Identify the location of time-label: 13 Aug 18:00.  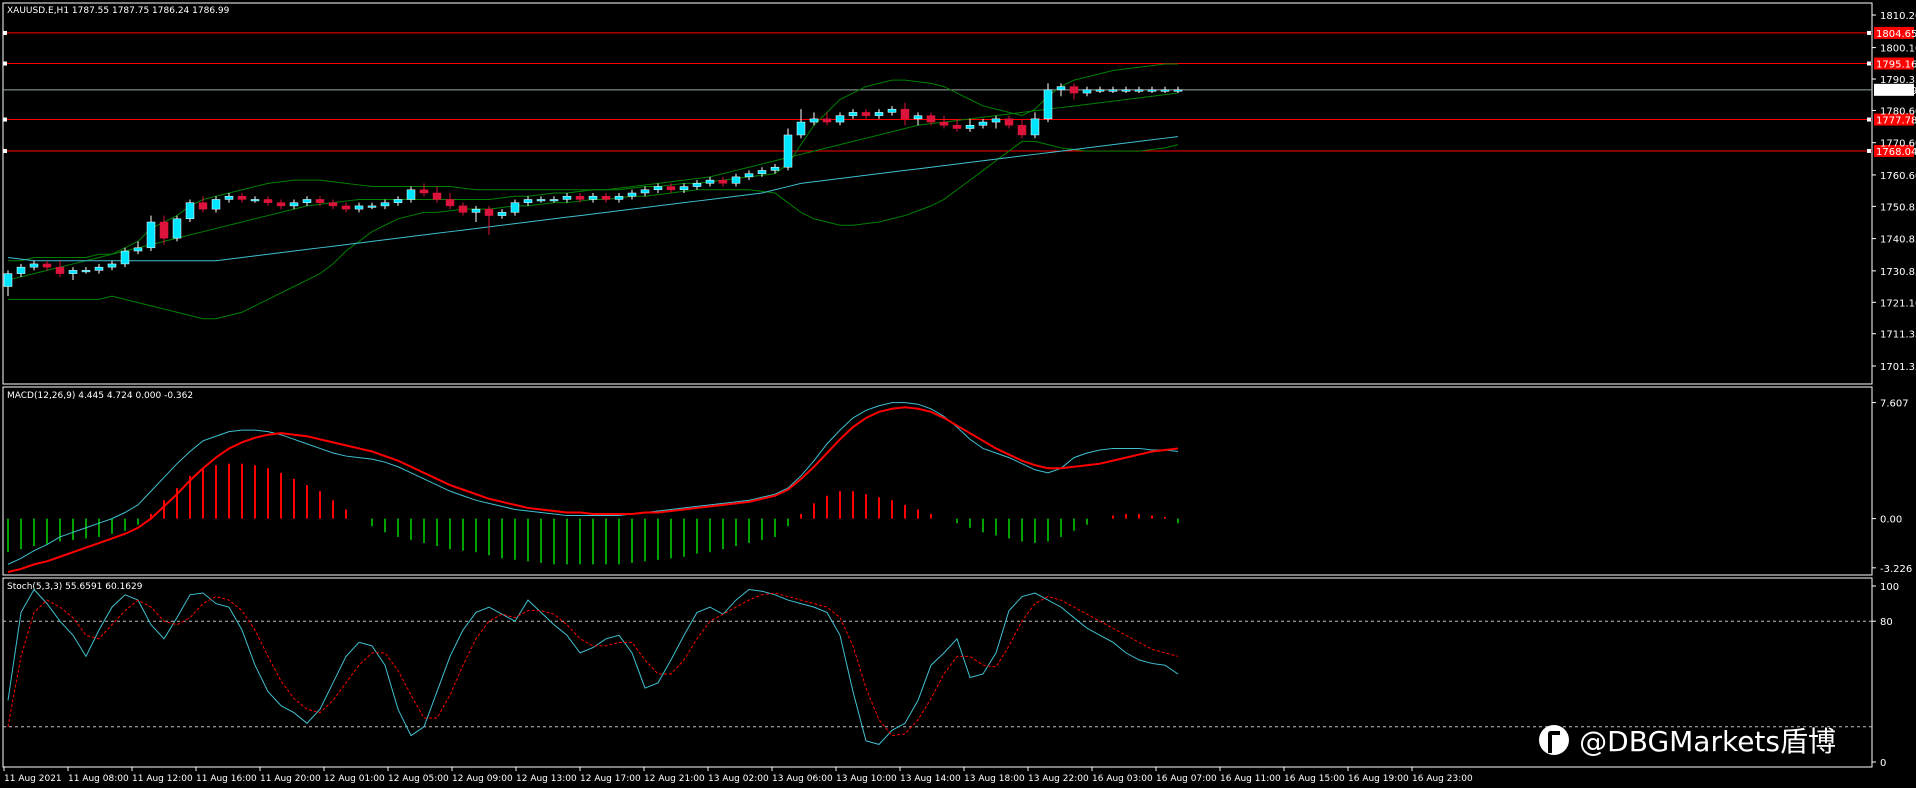
(994, 779).